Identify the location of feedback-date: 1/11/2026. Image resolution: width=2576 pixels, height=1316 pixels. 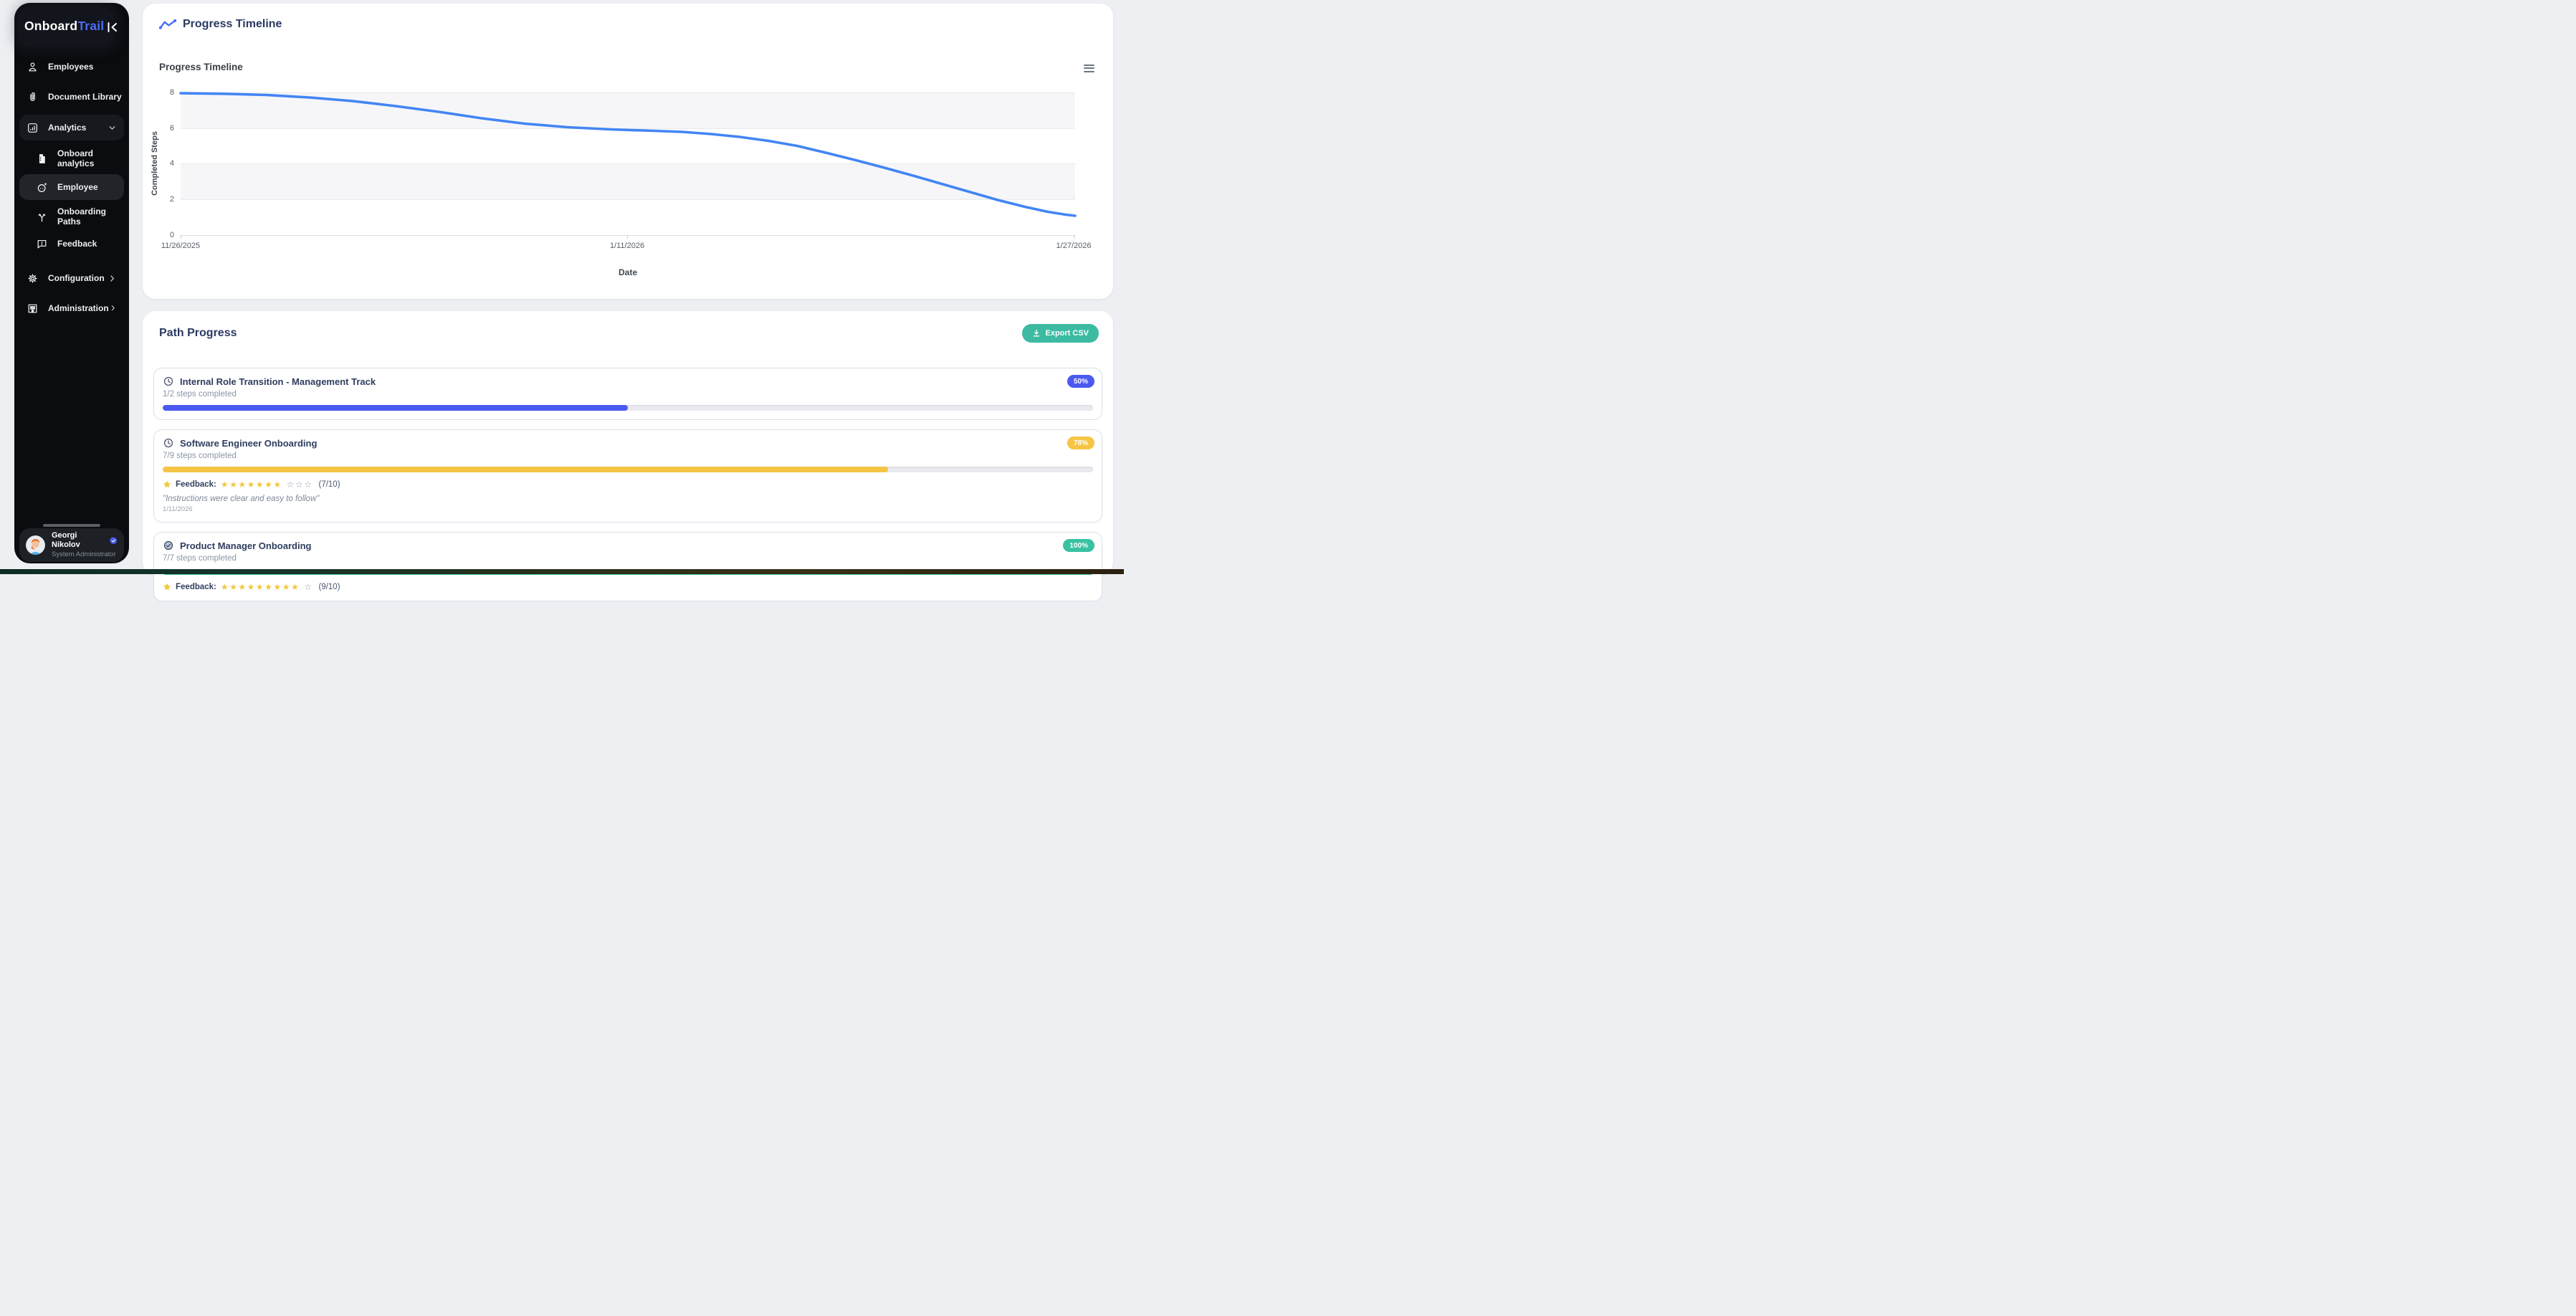
(178, 509).